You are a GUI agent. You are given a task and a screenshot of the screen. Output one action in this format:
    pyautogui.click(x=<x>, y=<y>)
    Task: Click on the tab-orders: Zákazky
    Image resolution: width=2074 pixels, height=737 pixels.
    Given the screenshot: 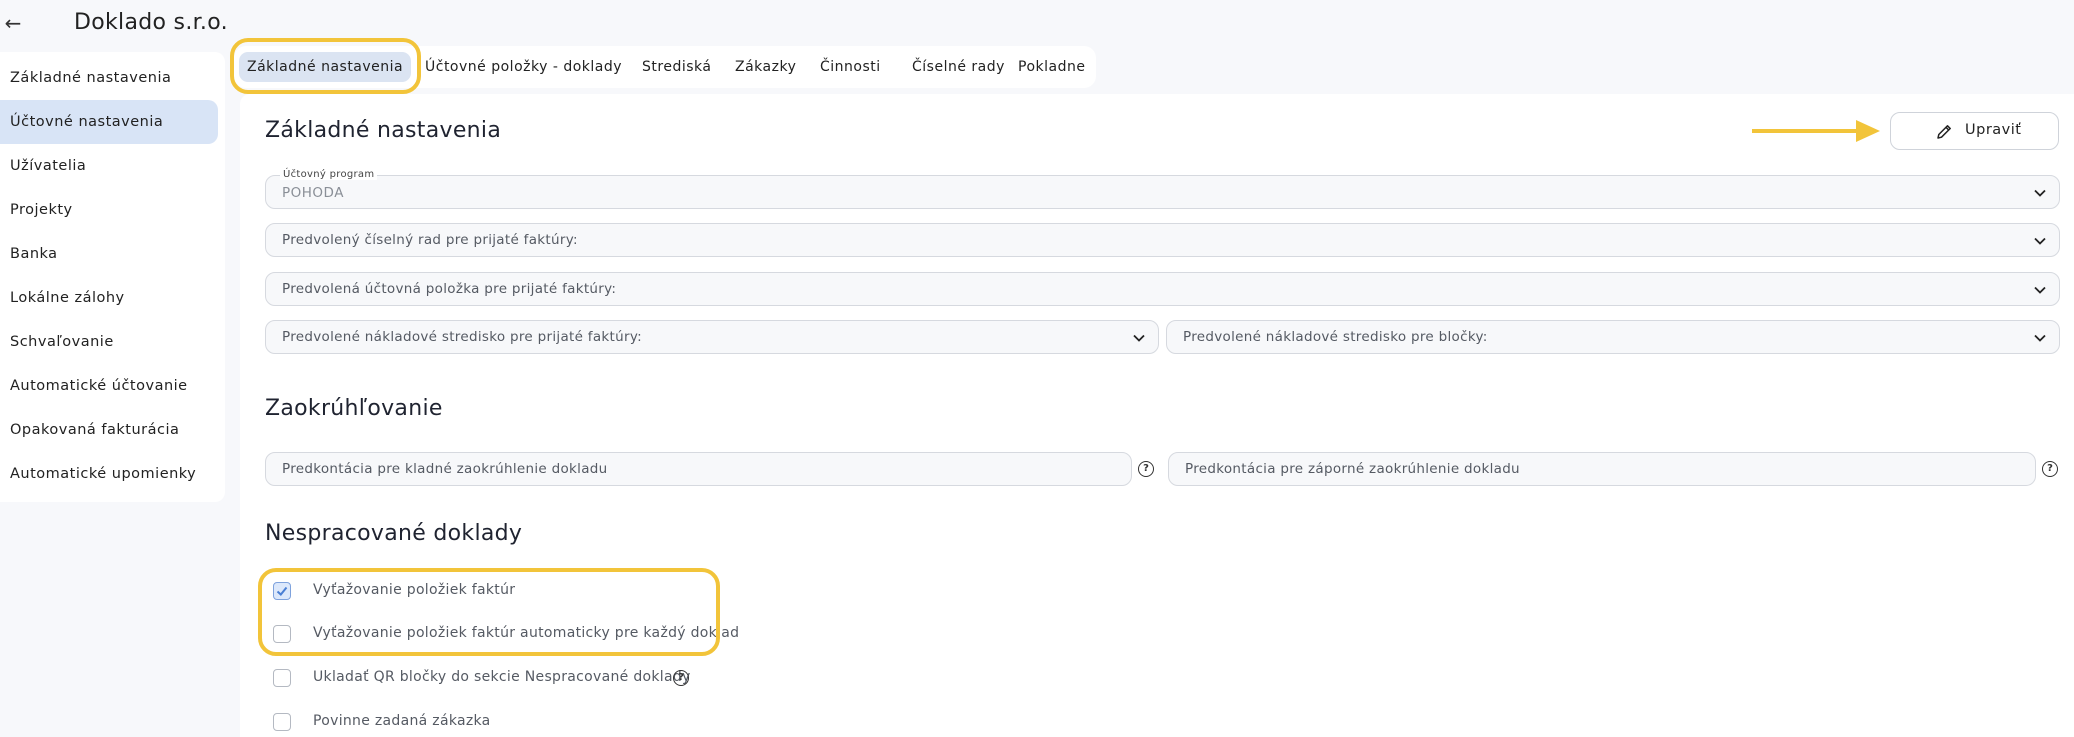 What is the action you would take?
    pyautogui.click(x=765, y=67)
    